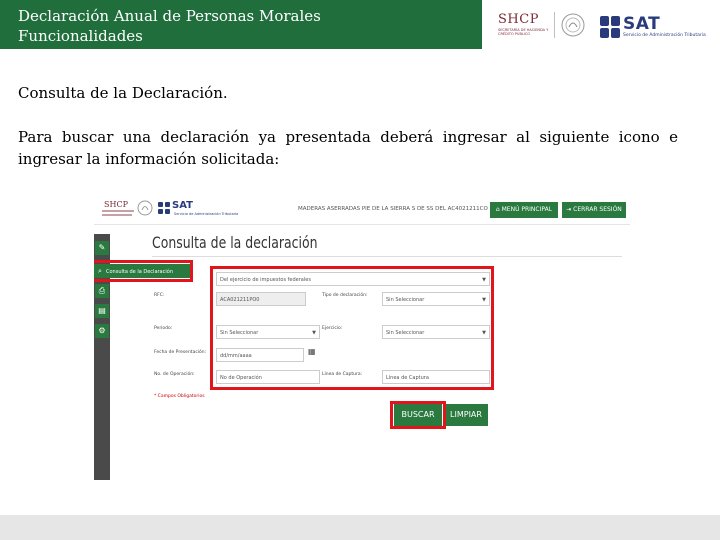  Describe the element at coordinates (164, 208) in the screenshot. I see `app-sat-icon` at that location.